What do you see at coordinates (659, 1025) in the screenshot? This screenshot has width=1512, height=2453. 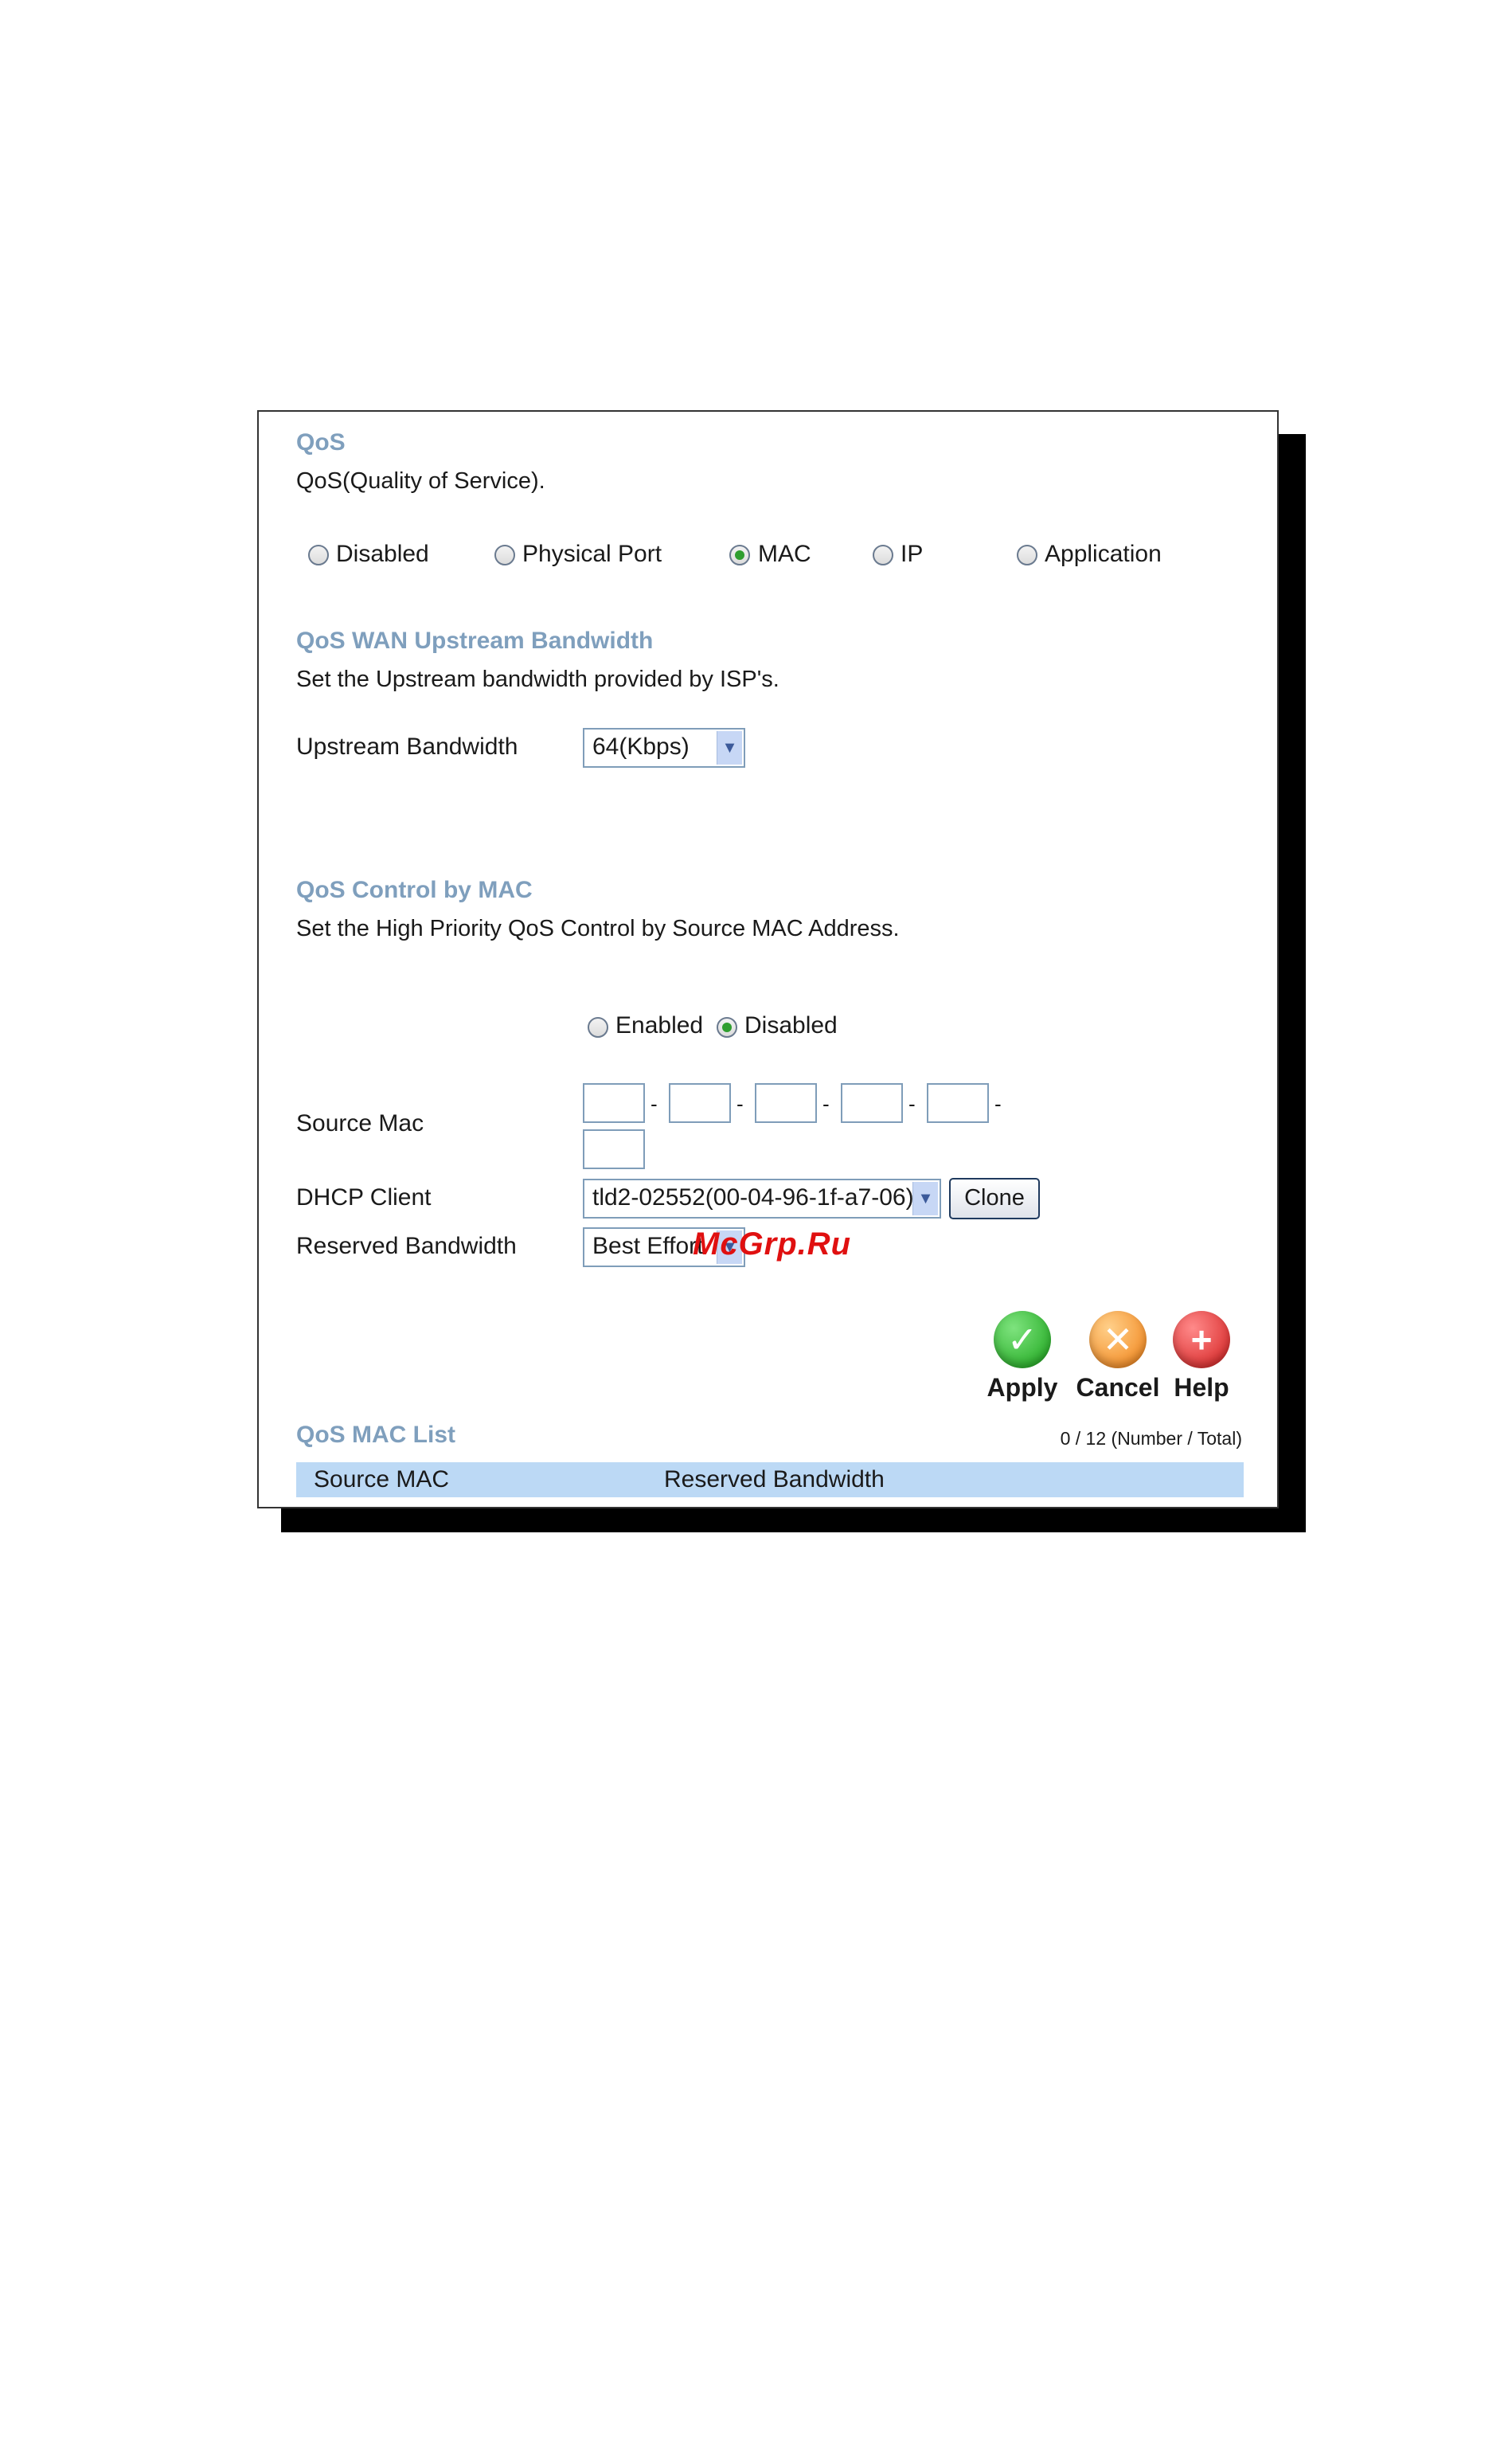 I see `enabled-label: Enabled` at bounding box center [659, 1025].